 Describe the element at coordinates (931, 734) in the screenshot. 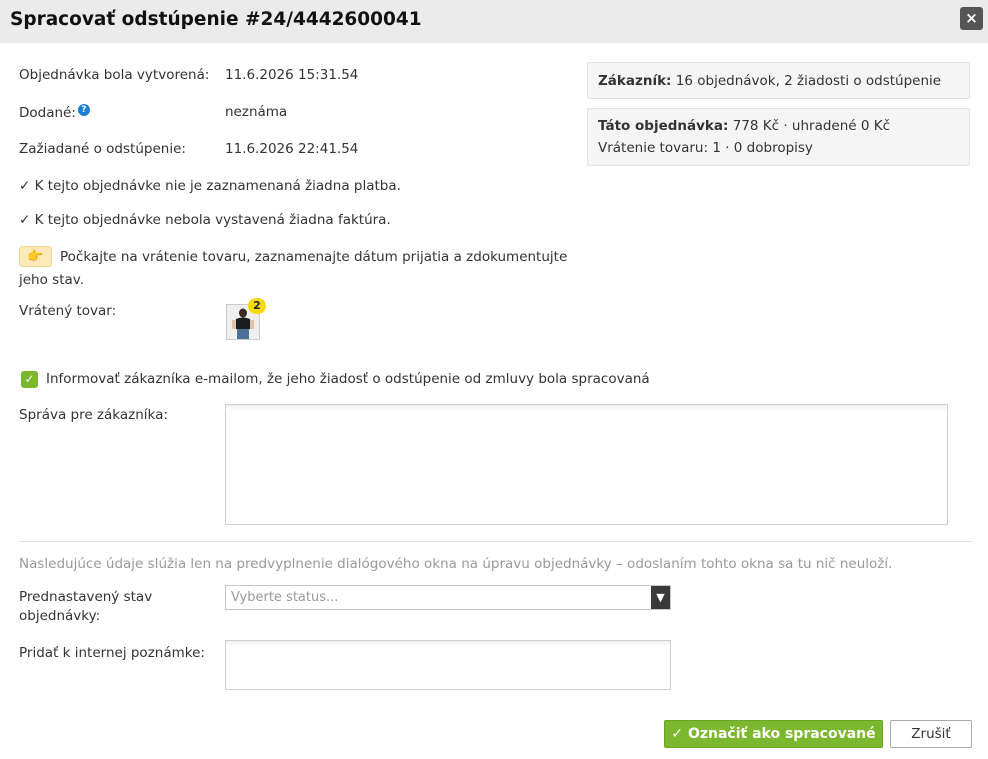

I see `cancel-button: Zrušiť` at that location.